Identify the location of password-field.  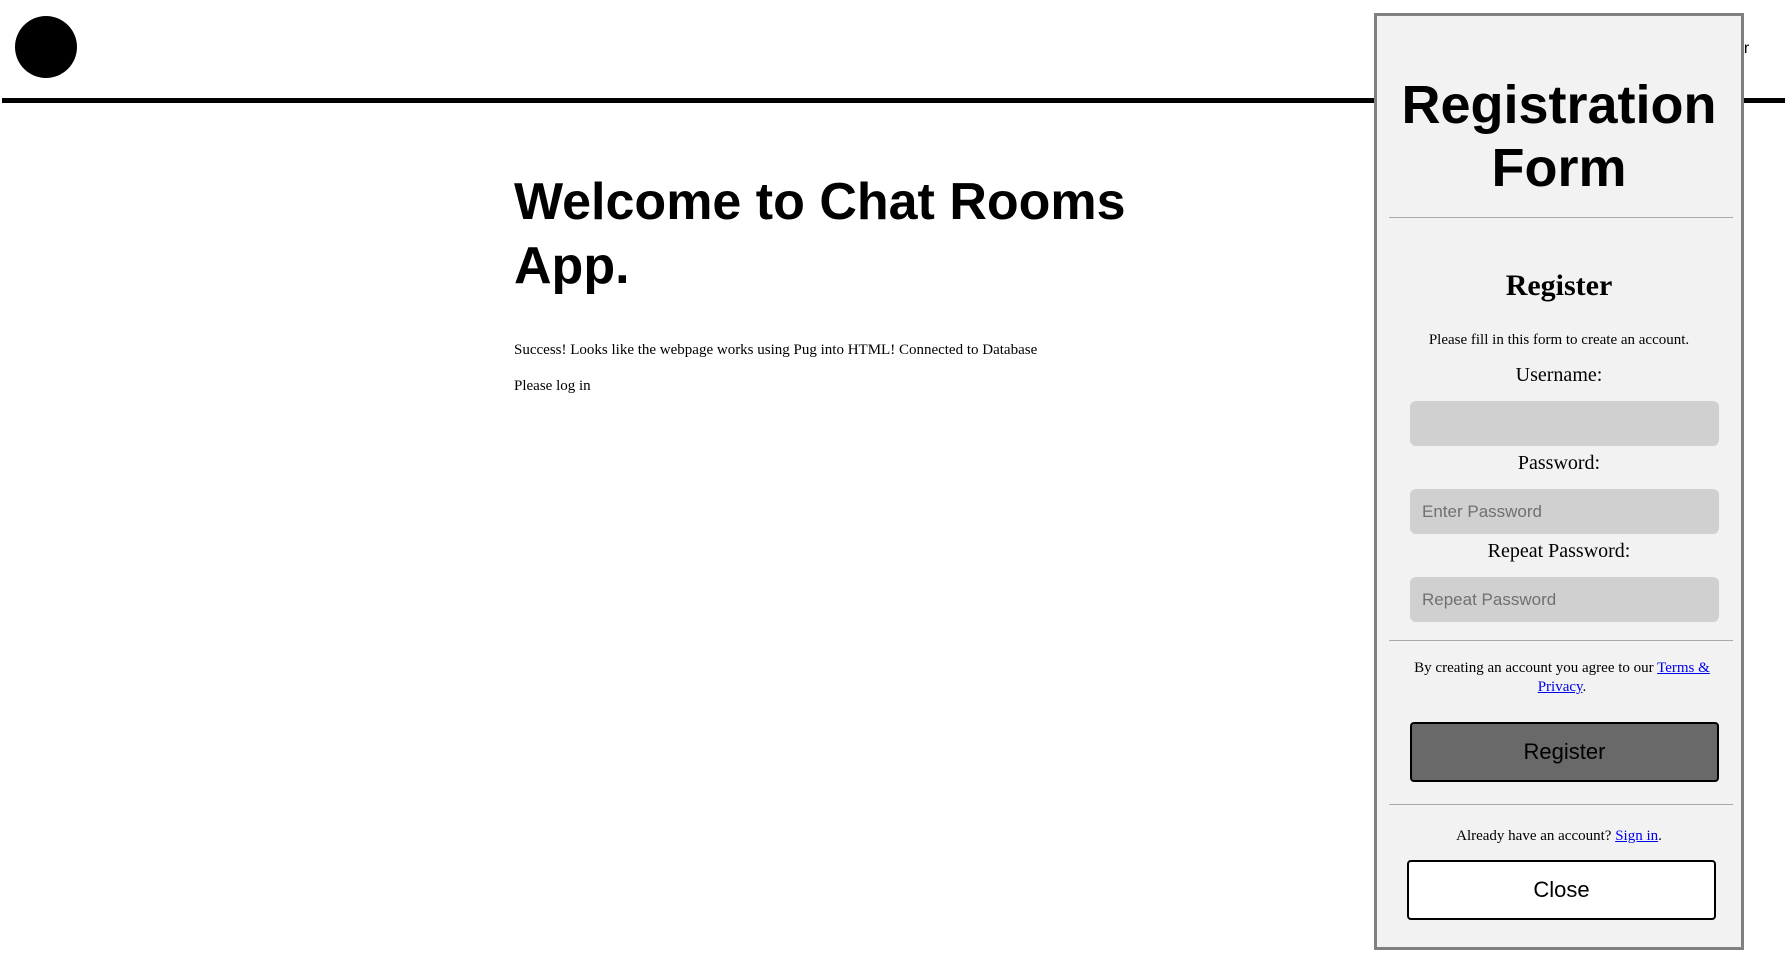
(1564, 511).